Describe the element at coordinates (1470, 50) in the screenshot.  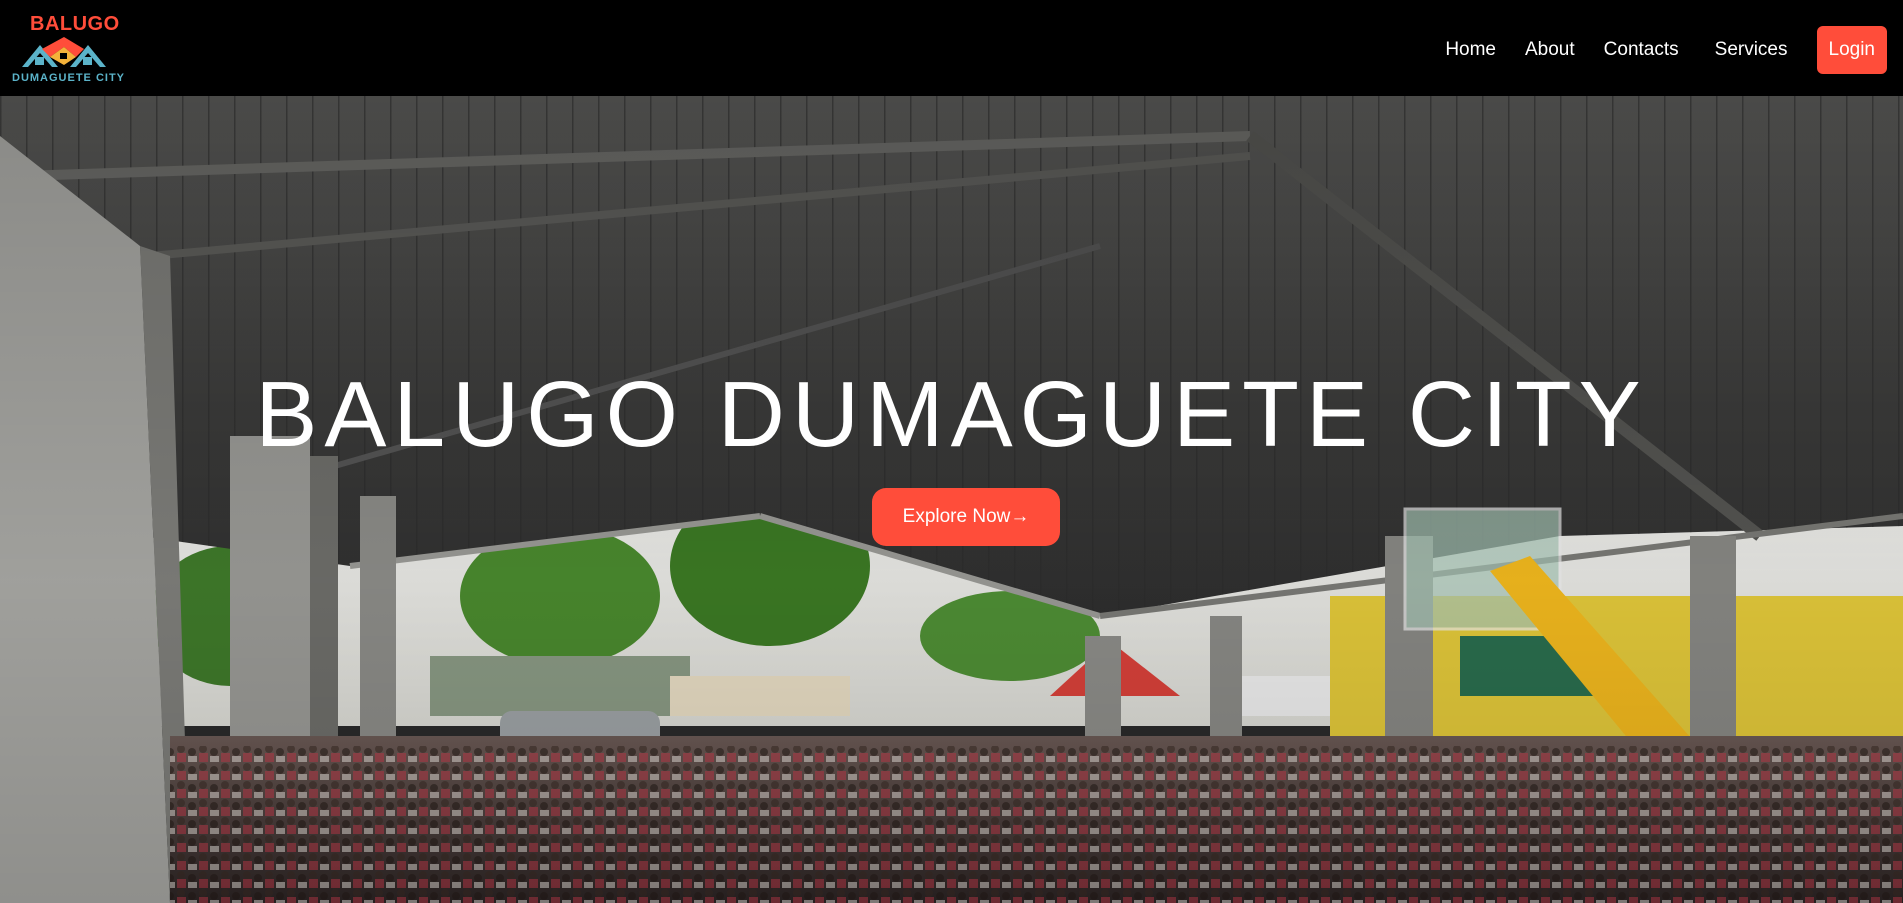
I see `nav-link-home: Home` at that location.